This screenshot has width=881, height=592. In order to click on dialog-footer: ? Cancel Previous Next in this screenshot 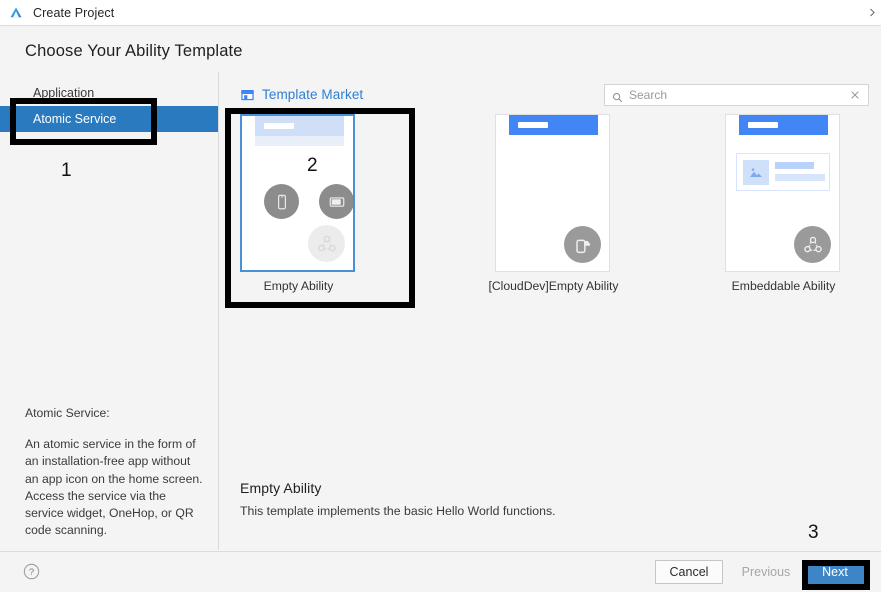, I will do `click(440, 571)`.